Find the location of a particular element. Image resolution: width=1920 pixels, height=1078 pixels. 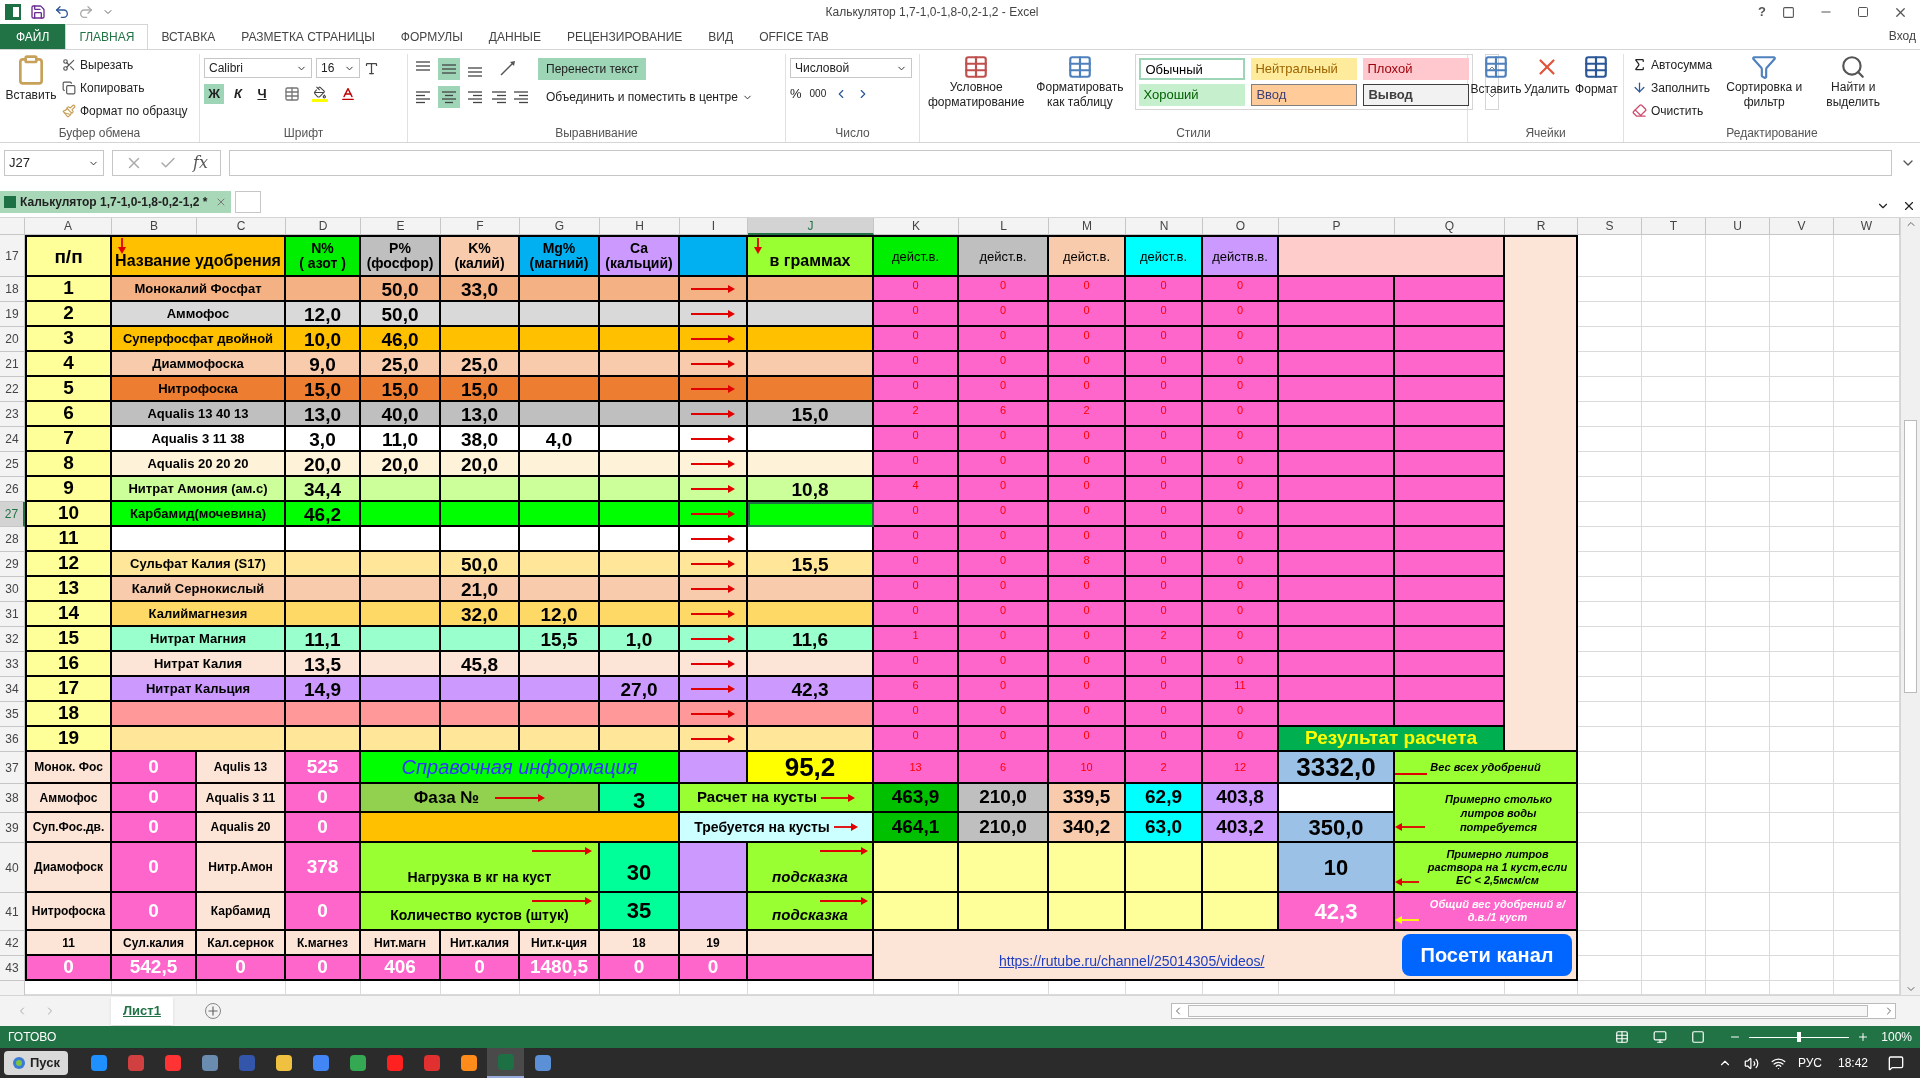

sort-filter-button: Сортировка и фильтр is located at coordinates (1764, 89).